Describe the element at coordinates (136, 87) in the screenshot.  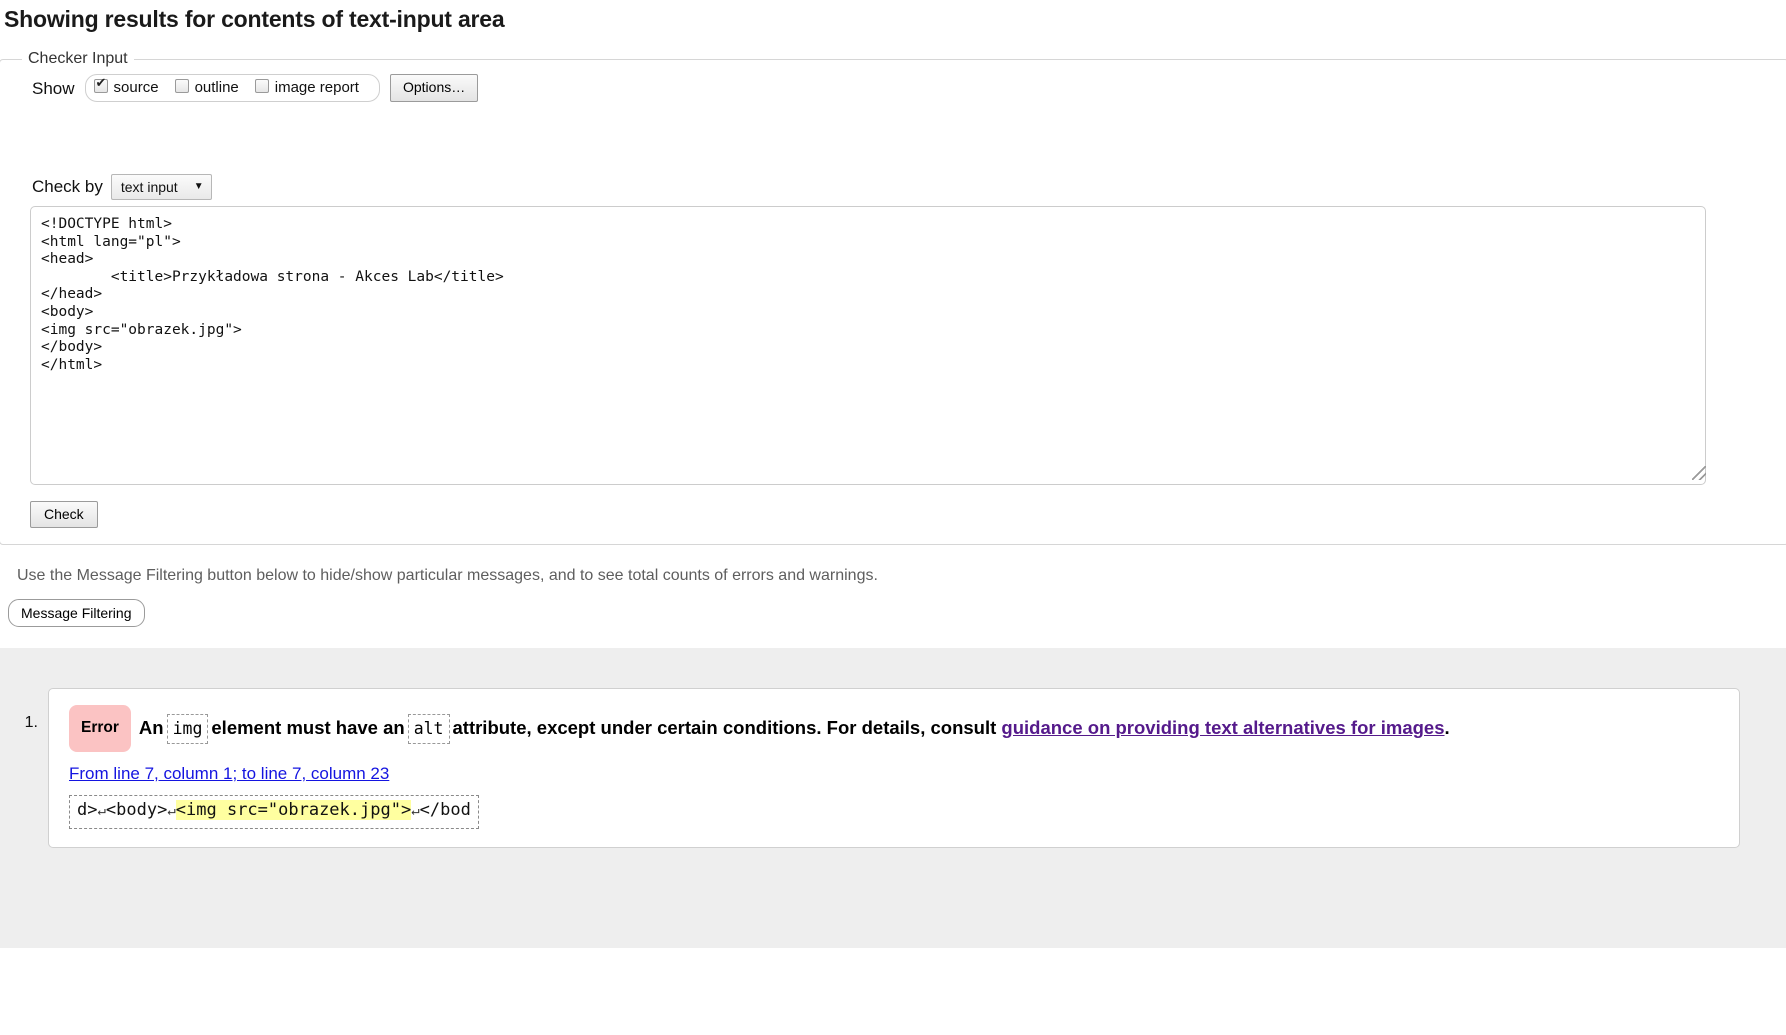
I see `checkbox-source-label: source` at that location.